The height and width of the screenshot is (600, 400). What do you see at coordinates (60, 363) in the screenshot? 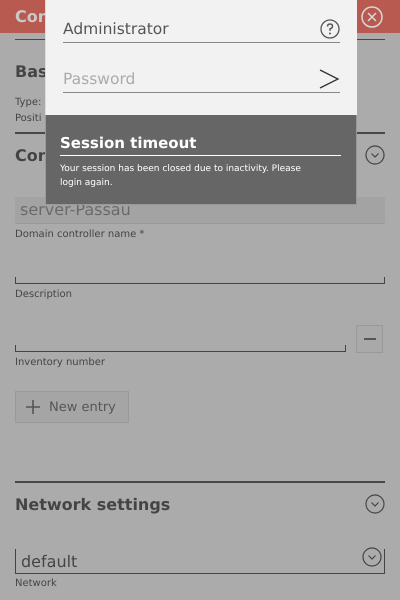
I see `field-label: Inventory number` at bounding box center [60, 363].